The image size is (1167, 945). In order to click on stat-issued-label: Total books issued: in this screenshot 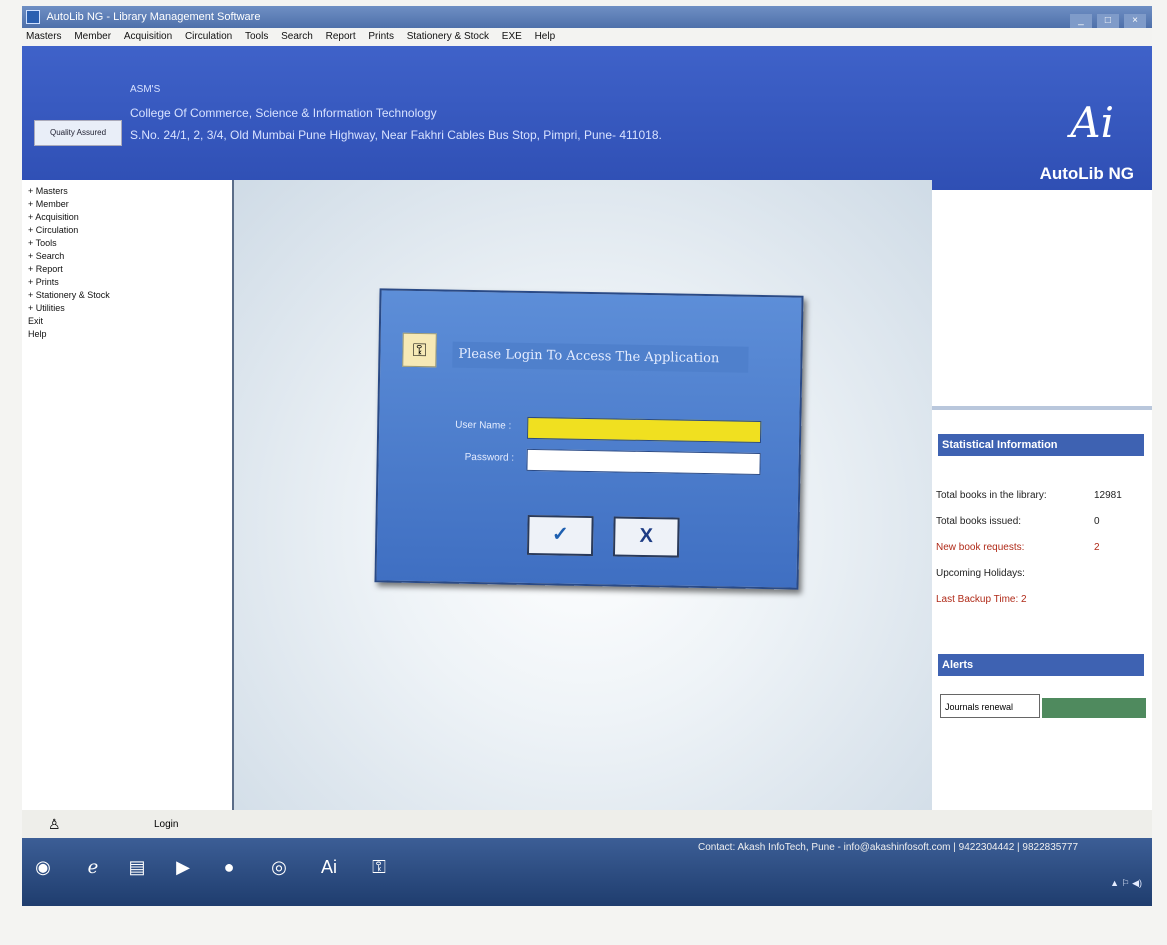, I will do `click(979, 521)`.